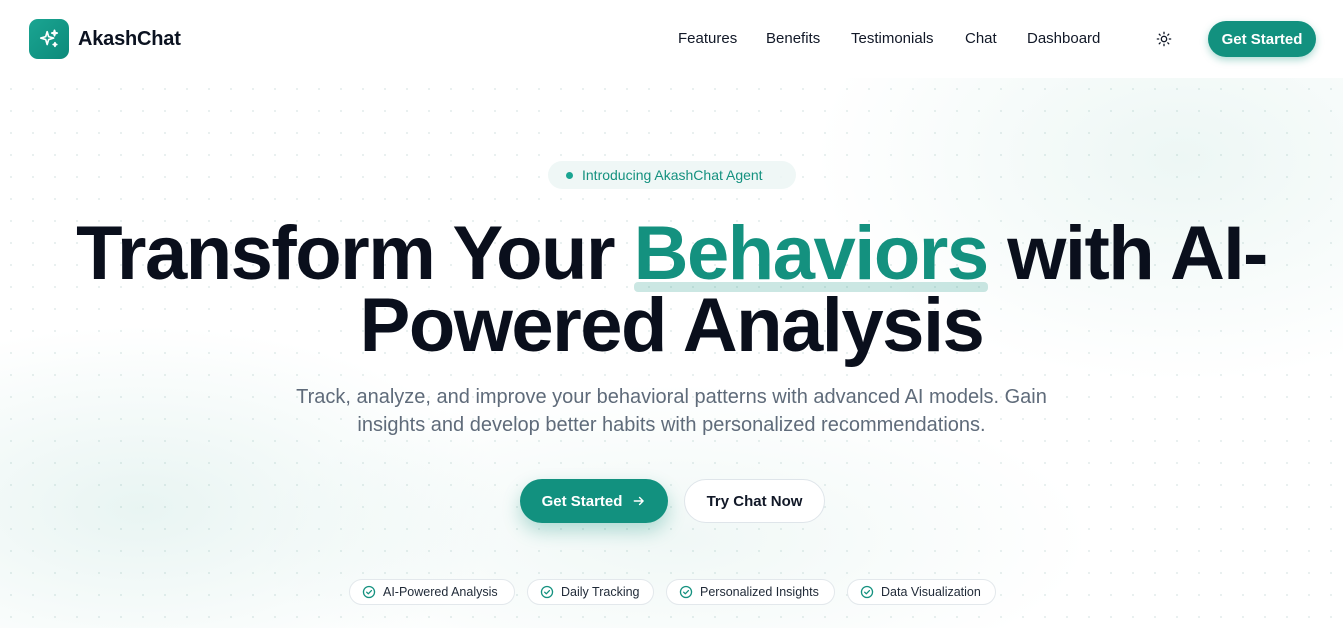  What do you see at coordinates (981, 38) in the screenshot?
I see `nav-link-chat: Chat` at bounding box center [981, 38].